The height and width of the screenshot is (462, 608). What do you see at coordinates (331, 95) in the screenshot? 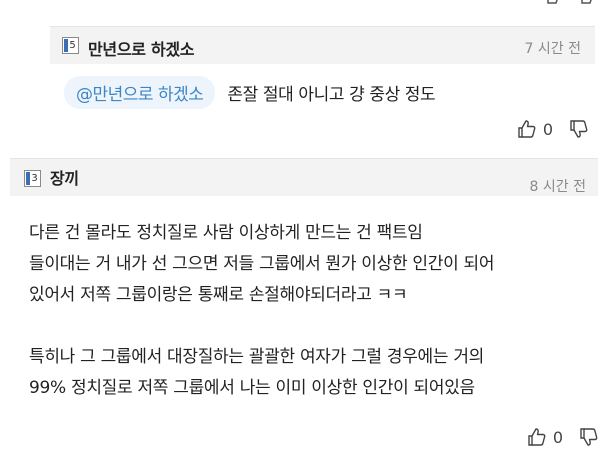
I see `reply-text: 존잘 절대 아니고 걍 중상 정도` at bounding box center [331, 95].